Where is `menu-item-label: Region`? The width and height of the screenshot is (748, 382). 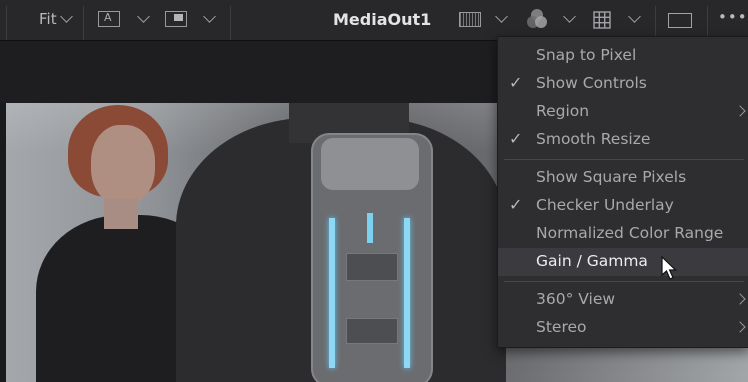
menu-item-label: Region is located at coordinates (563, 111).